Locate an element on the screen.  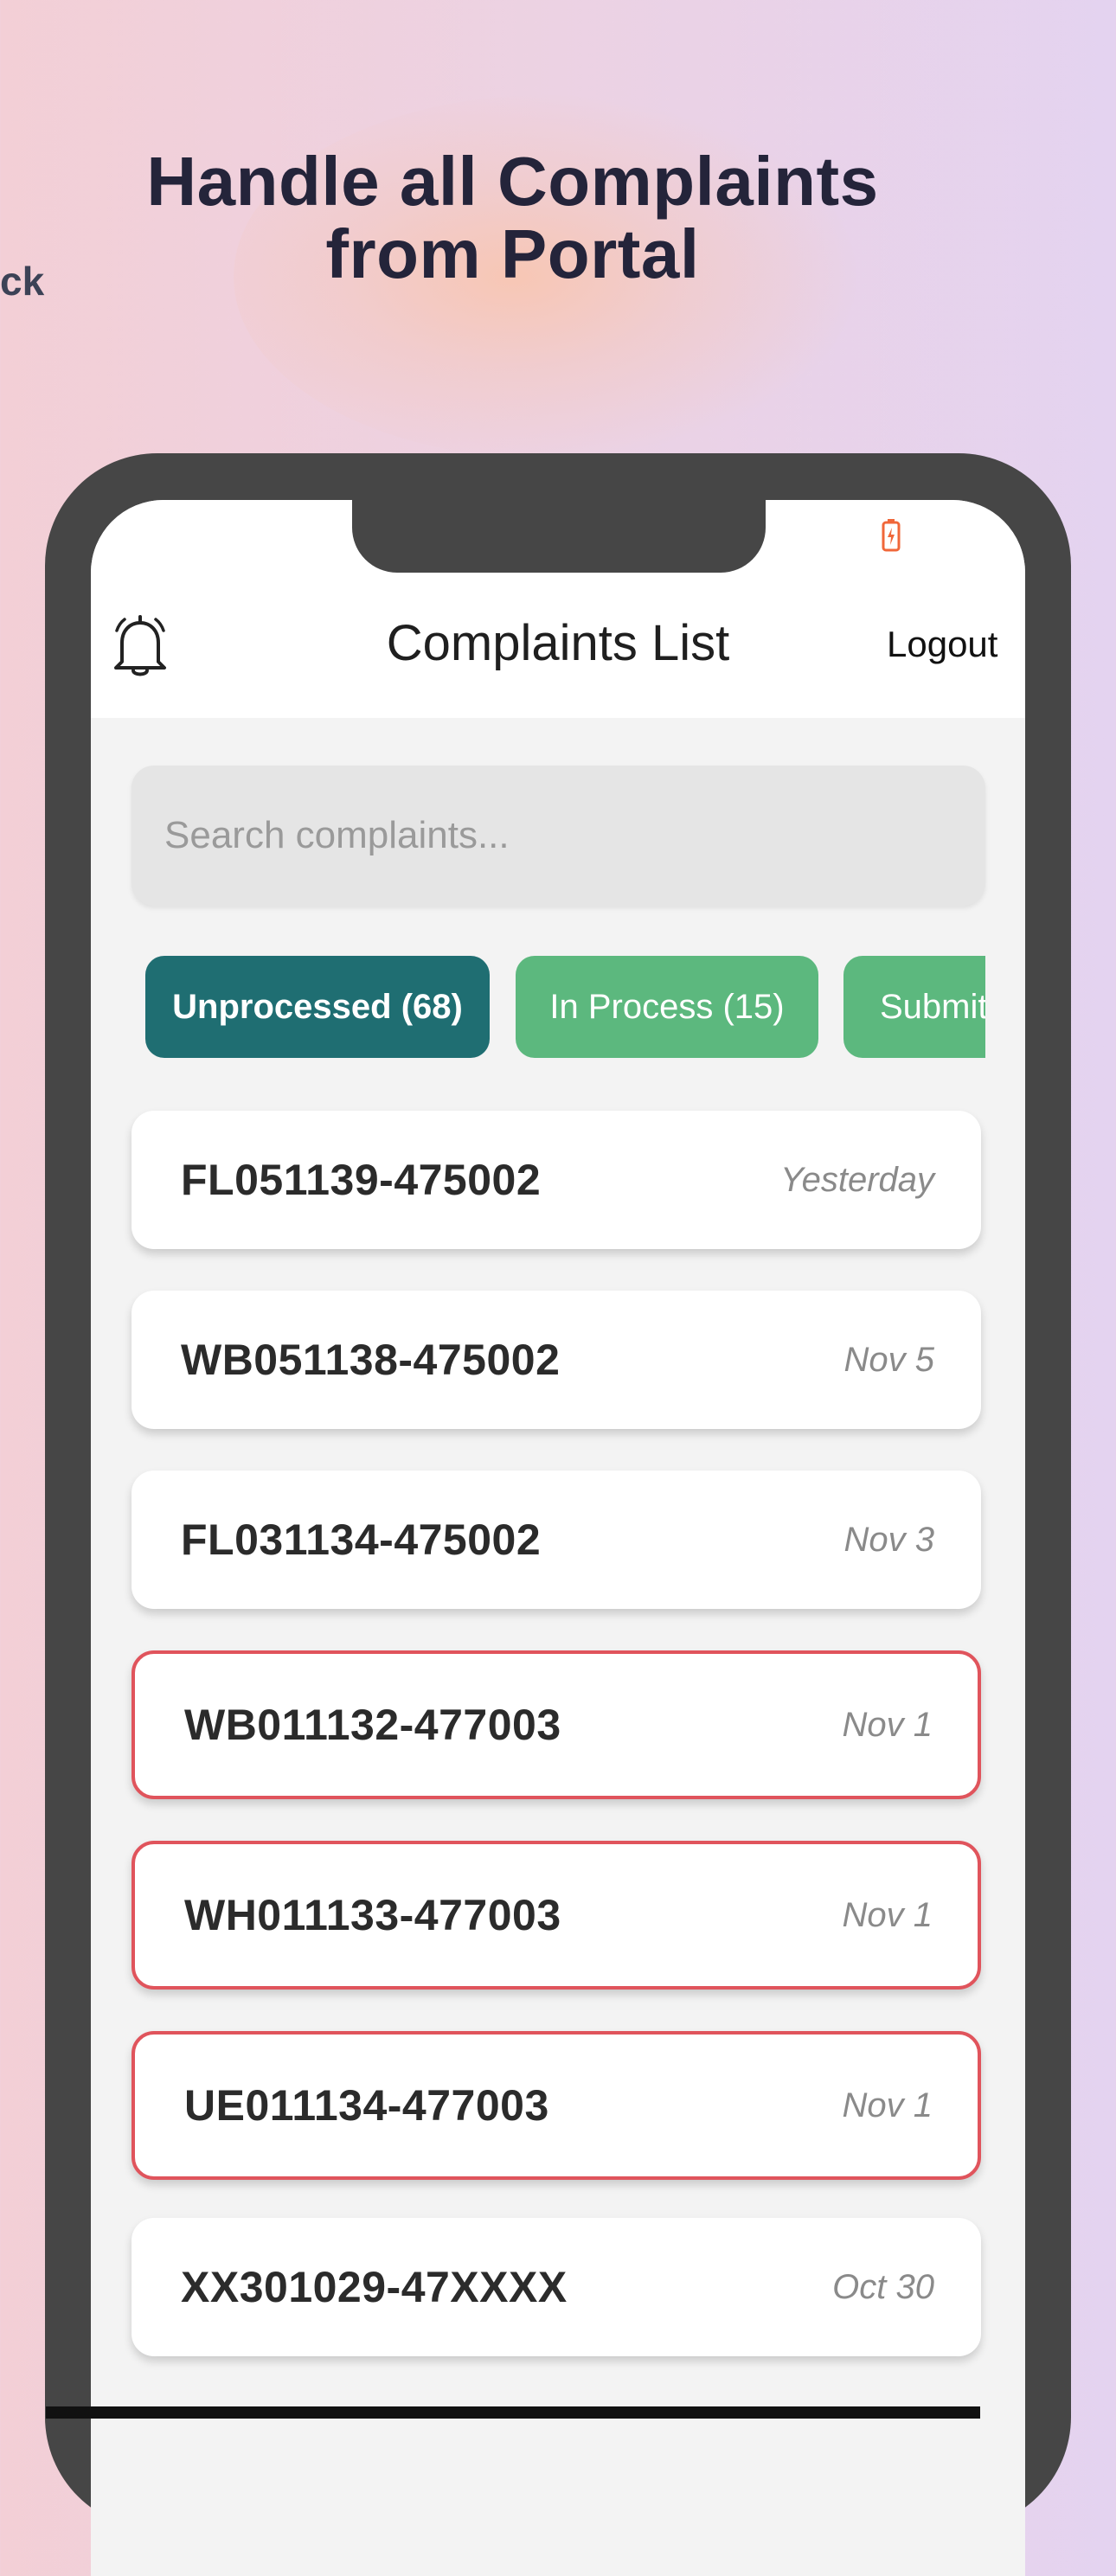
complaint-id: FL051139-475002 is located at coordinates (361, 1180).